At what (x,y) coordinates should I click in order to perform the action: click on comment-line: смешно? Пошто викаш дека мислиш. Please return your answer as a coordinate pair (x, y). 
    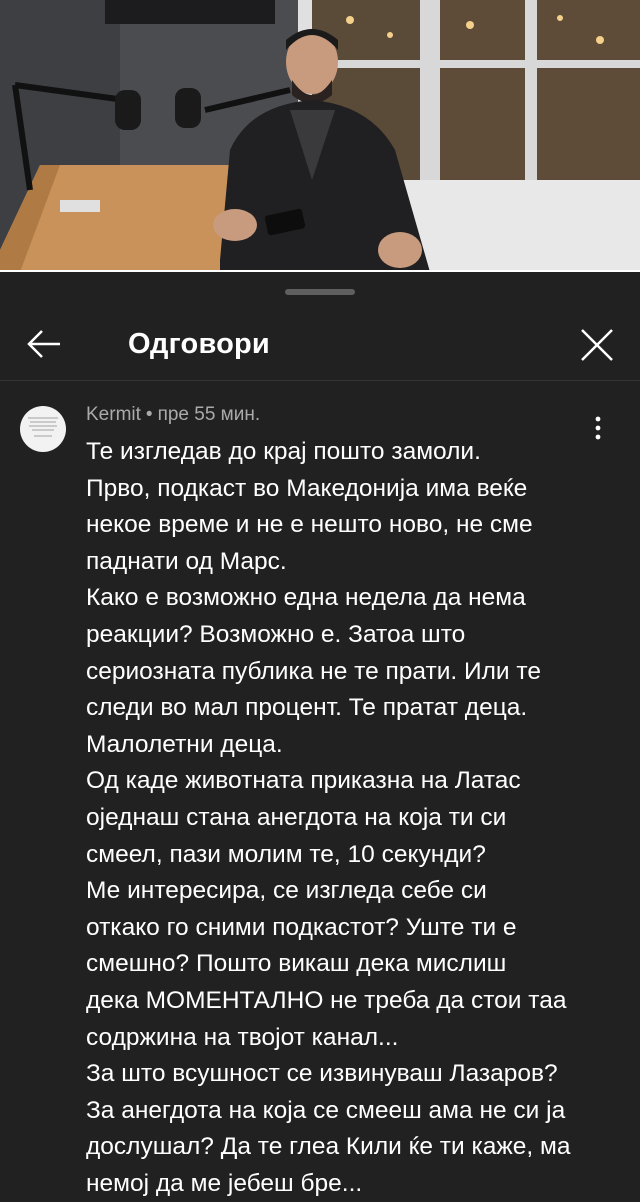
    Looking at the image, I should click on (296, 964).